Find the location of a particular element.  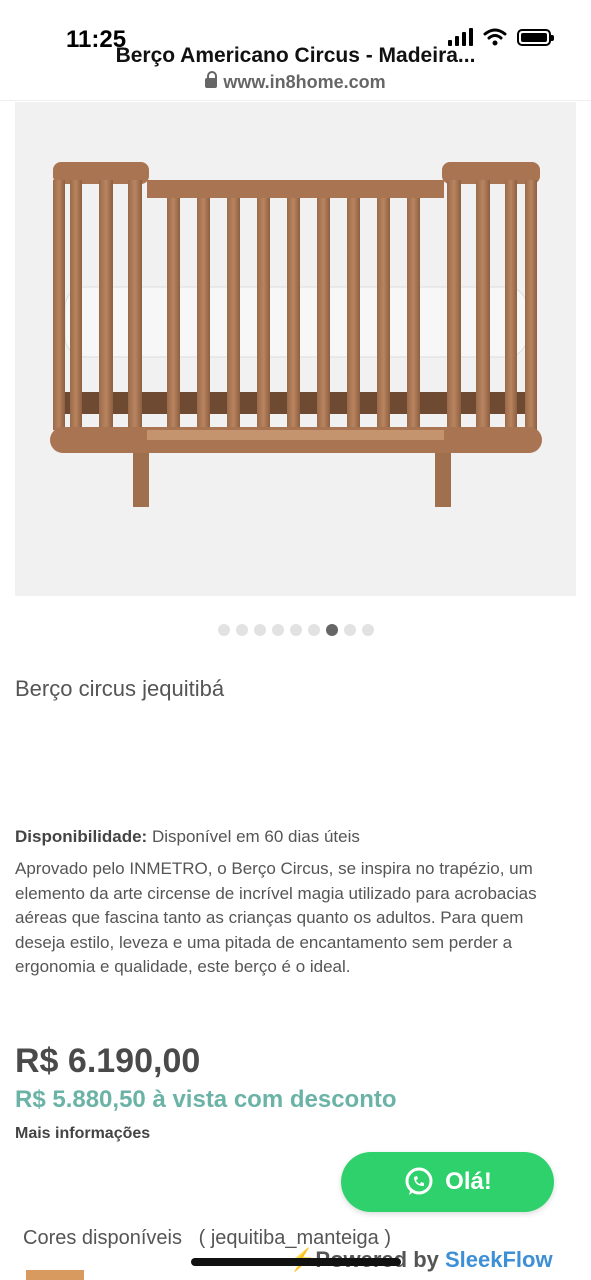

whatsapp-chat-button: Olá! is located at coordinates (447, 1182).